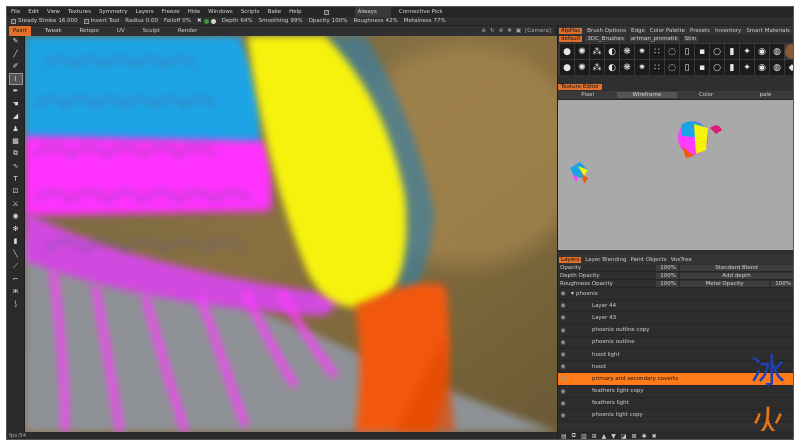 The width and height of the screenshot is (800, 446). Describe the element at coordinates (89, 31) in the screenshot. I see `tab-retopo: Retopo` at that location.